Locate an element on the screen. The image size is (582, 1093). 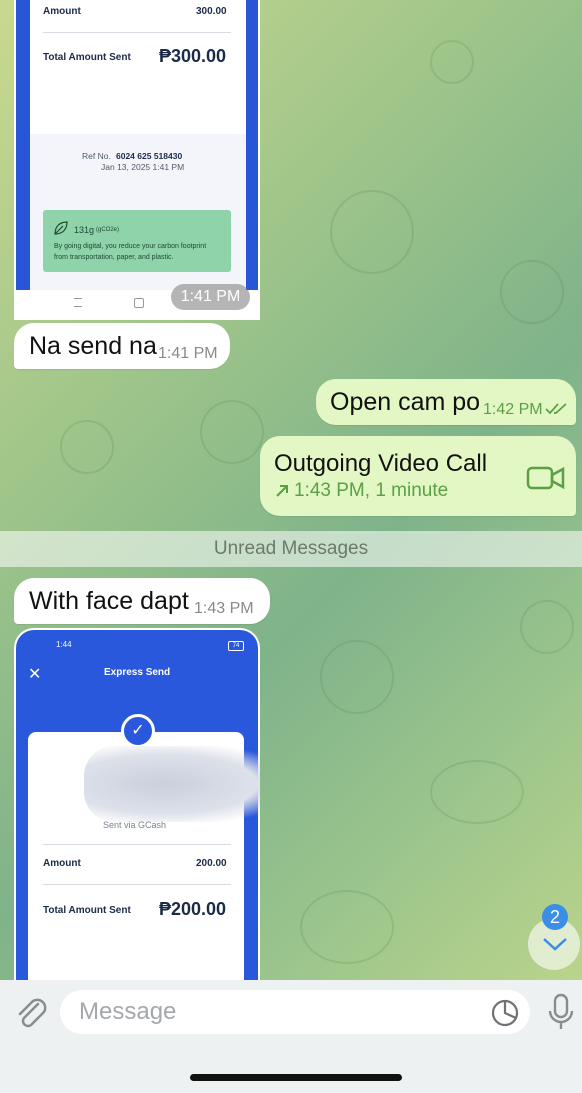
screen-title: Express Send is located at coordinates (137, 672).